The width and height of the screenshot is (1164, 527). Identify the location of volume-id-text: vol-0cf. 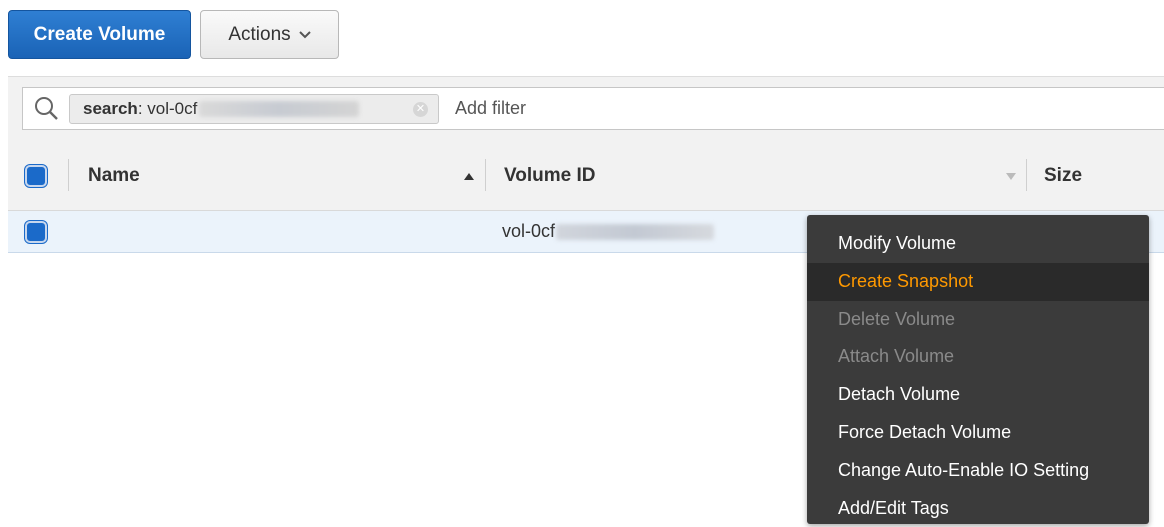
(529, 231).